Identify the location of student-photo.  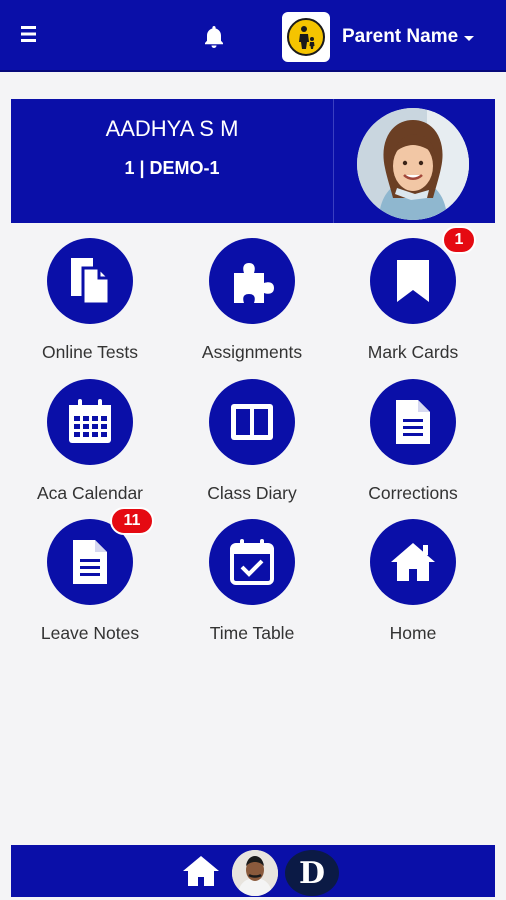
(413, 164).